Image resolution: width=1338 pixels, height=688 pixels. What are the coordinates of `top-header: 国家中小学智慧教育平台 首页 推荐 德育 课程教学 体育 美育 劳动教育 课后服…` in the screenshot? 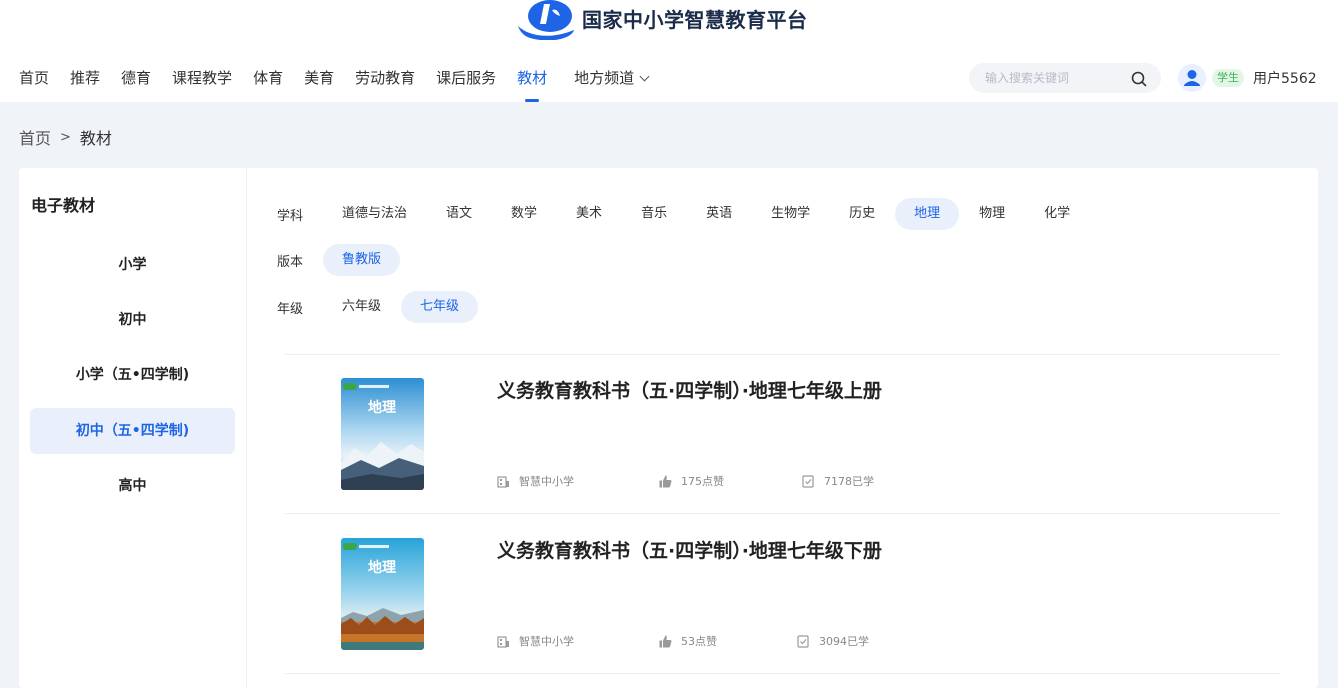 It's located at (669, 51).